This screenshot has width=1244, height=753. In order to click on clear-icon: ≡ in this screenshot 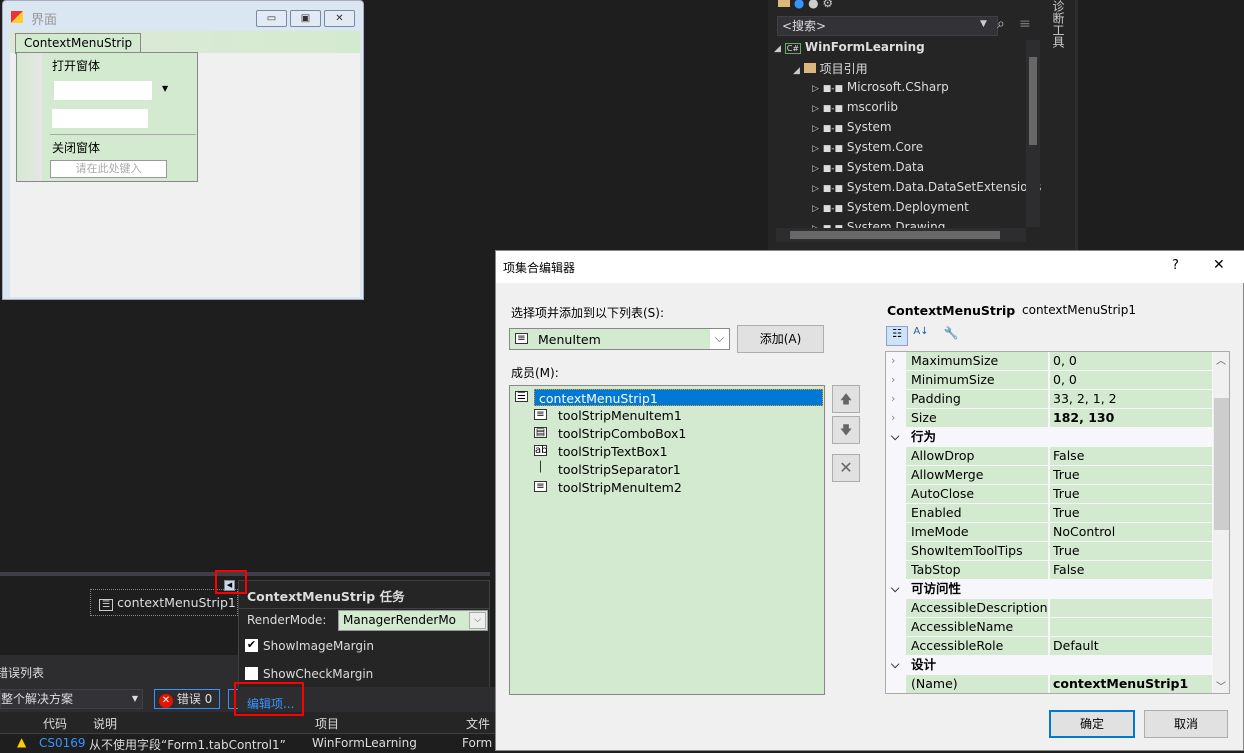, I will do `click(1025, 24)`.